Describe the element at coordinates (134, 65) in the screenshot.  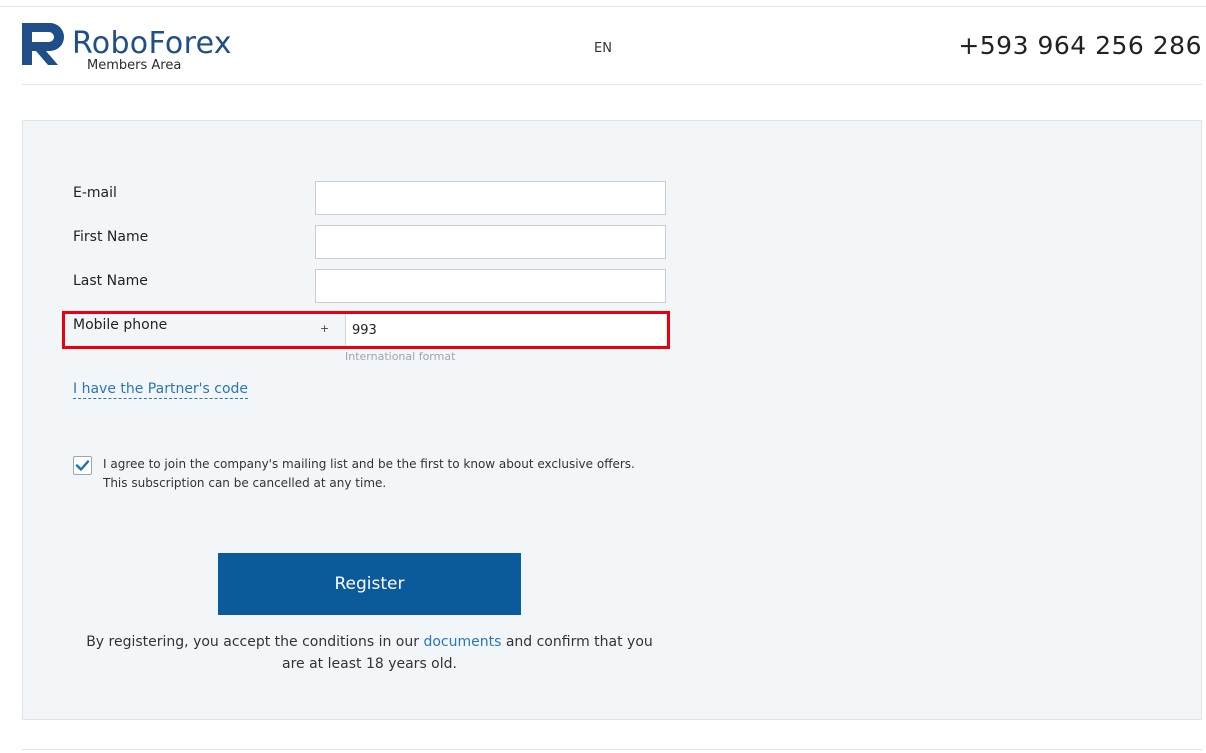
I see `logo-subtitle: Members Area` at that location.